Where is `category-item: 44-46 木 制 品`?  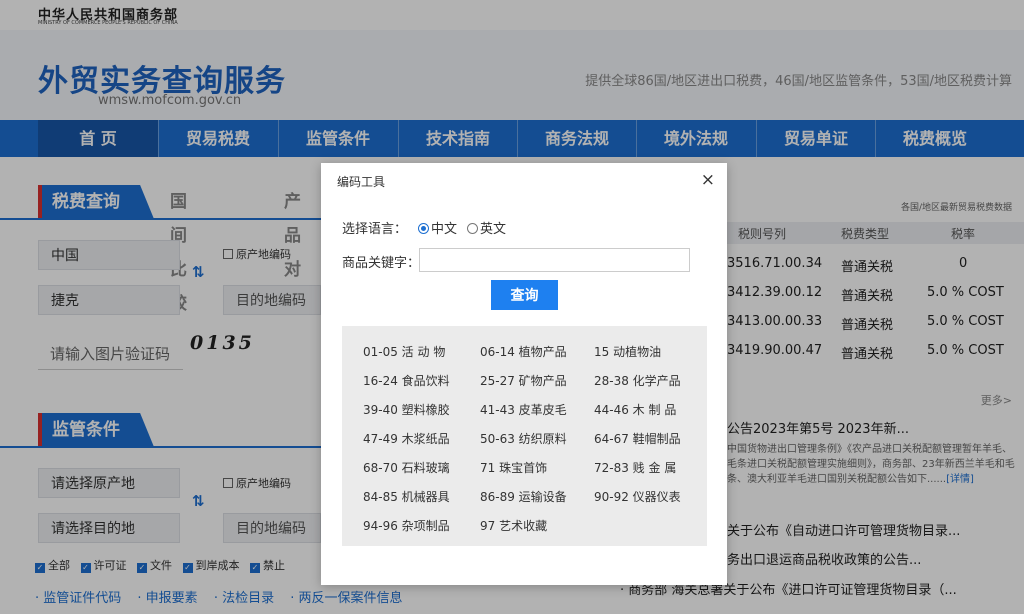
category-item: 44-46 木 制 品 is located at coordinates (635, 409).